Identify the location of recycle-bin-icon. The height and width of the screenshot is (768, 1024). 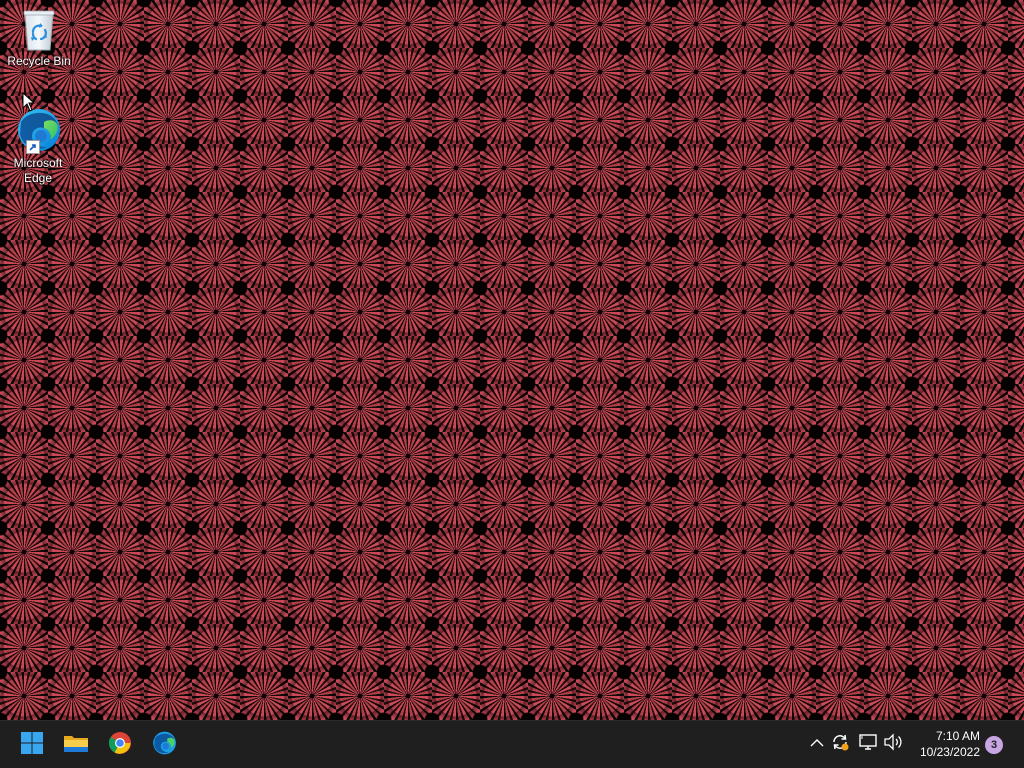
(39, 30).